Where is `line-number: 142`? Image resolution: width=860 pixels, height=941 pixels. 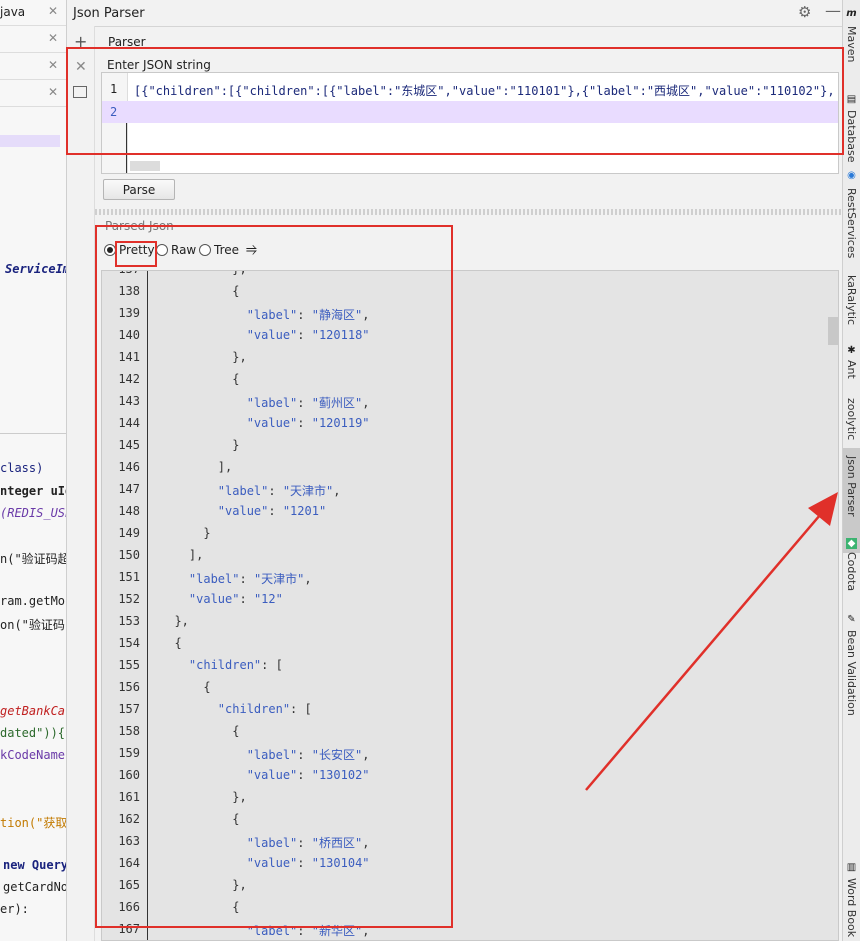 line-number: 142 is located at coordinates (129, 379).